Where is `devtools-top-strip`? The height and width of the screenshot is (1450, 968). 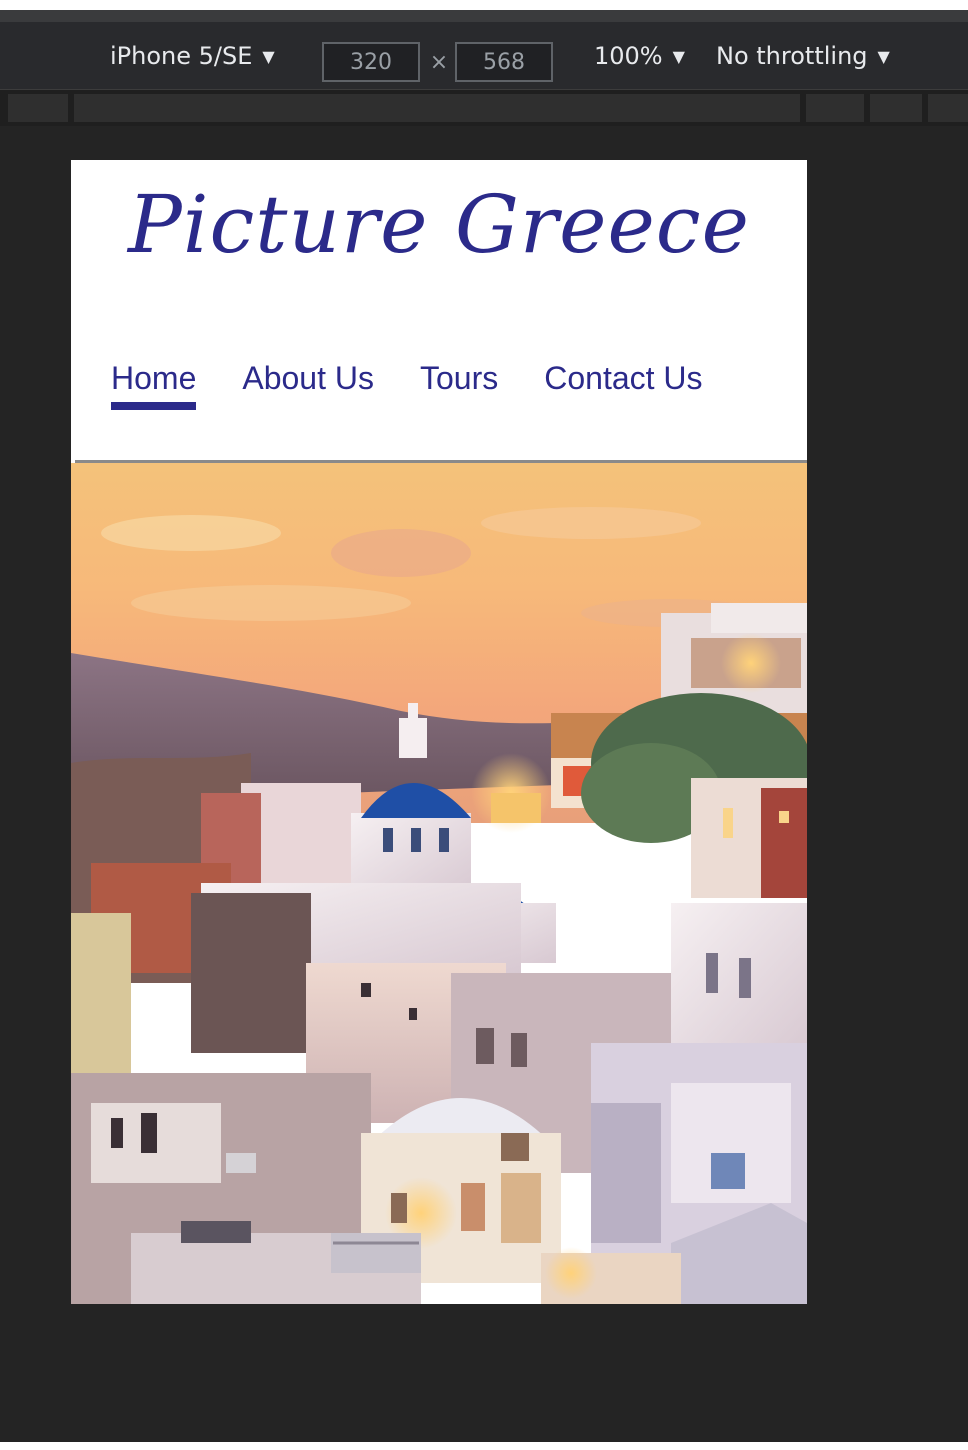 devtools-top-strip is located at coordinates (484, 16).